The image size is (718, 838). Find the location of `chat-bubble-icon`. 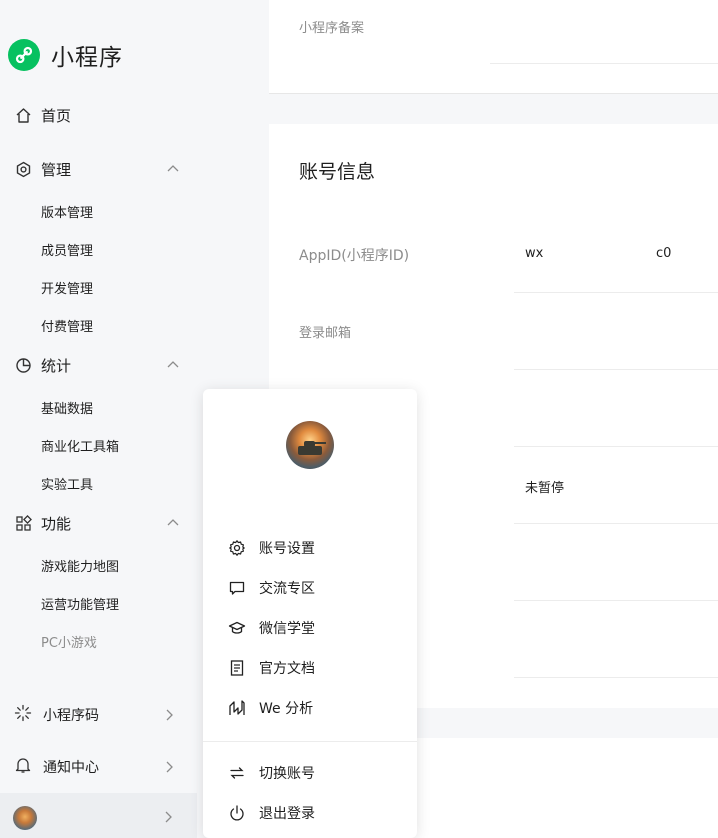

chat-bubble-icon is located at coordinates (237, 588).